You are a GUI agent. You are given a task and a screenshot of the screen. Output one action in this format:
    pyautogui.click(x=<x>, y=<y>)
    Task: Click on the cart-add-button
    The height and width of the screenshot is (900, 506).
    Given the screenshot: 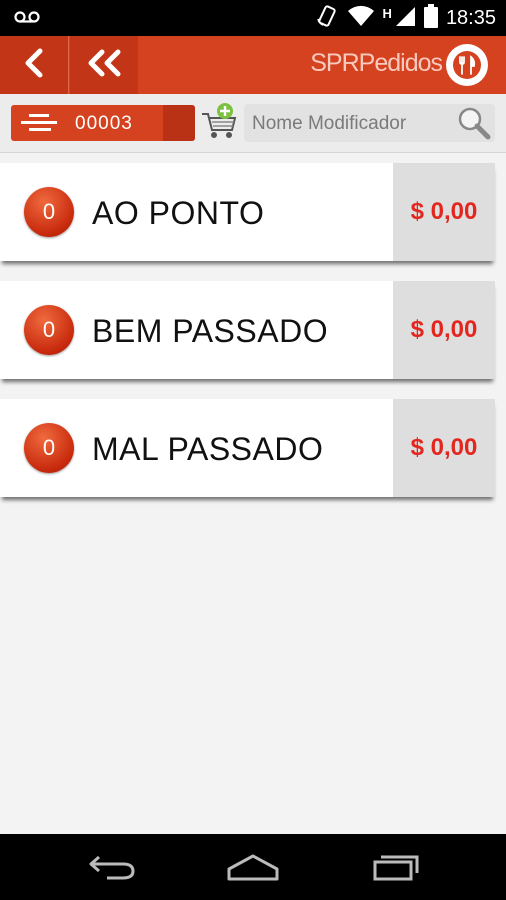 What is the action you would take?
    pyautogui.click(x=219, y=122)
    